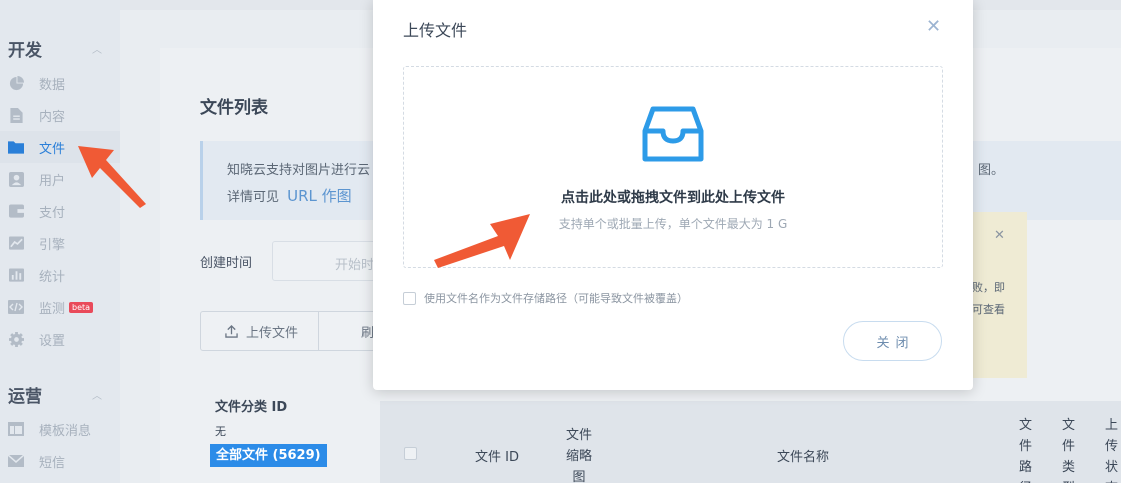 The image size is (1121, 483). What do you see at coordinates (253, 197) in the screenshot?
I see `info-detail-prefix: 详情可见` at bounding box center [253, 197].